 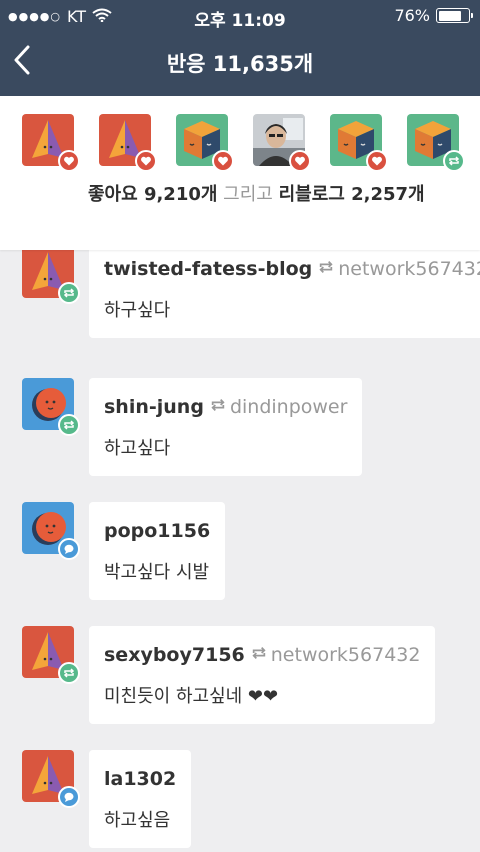 What do you see at coordinates (154, 407) in the screenshot?
I see `note-username: shin-jung` at bounding box center [154, 407].